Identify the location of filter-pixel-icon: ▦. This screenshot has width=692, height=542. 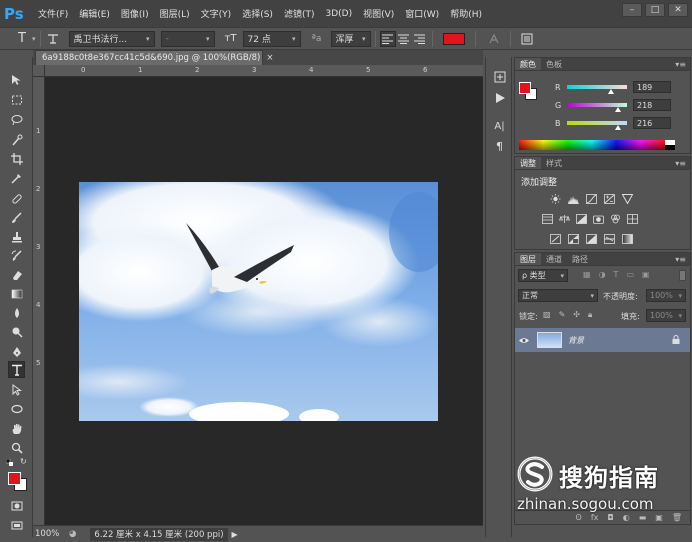
(587, 274).